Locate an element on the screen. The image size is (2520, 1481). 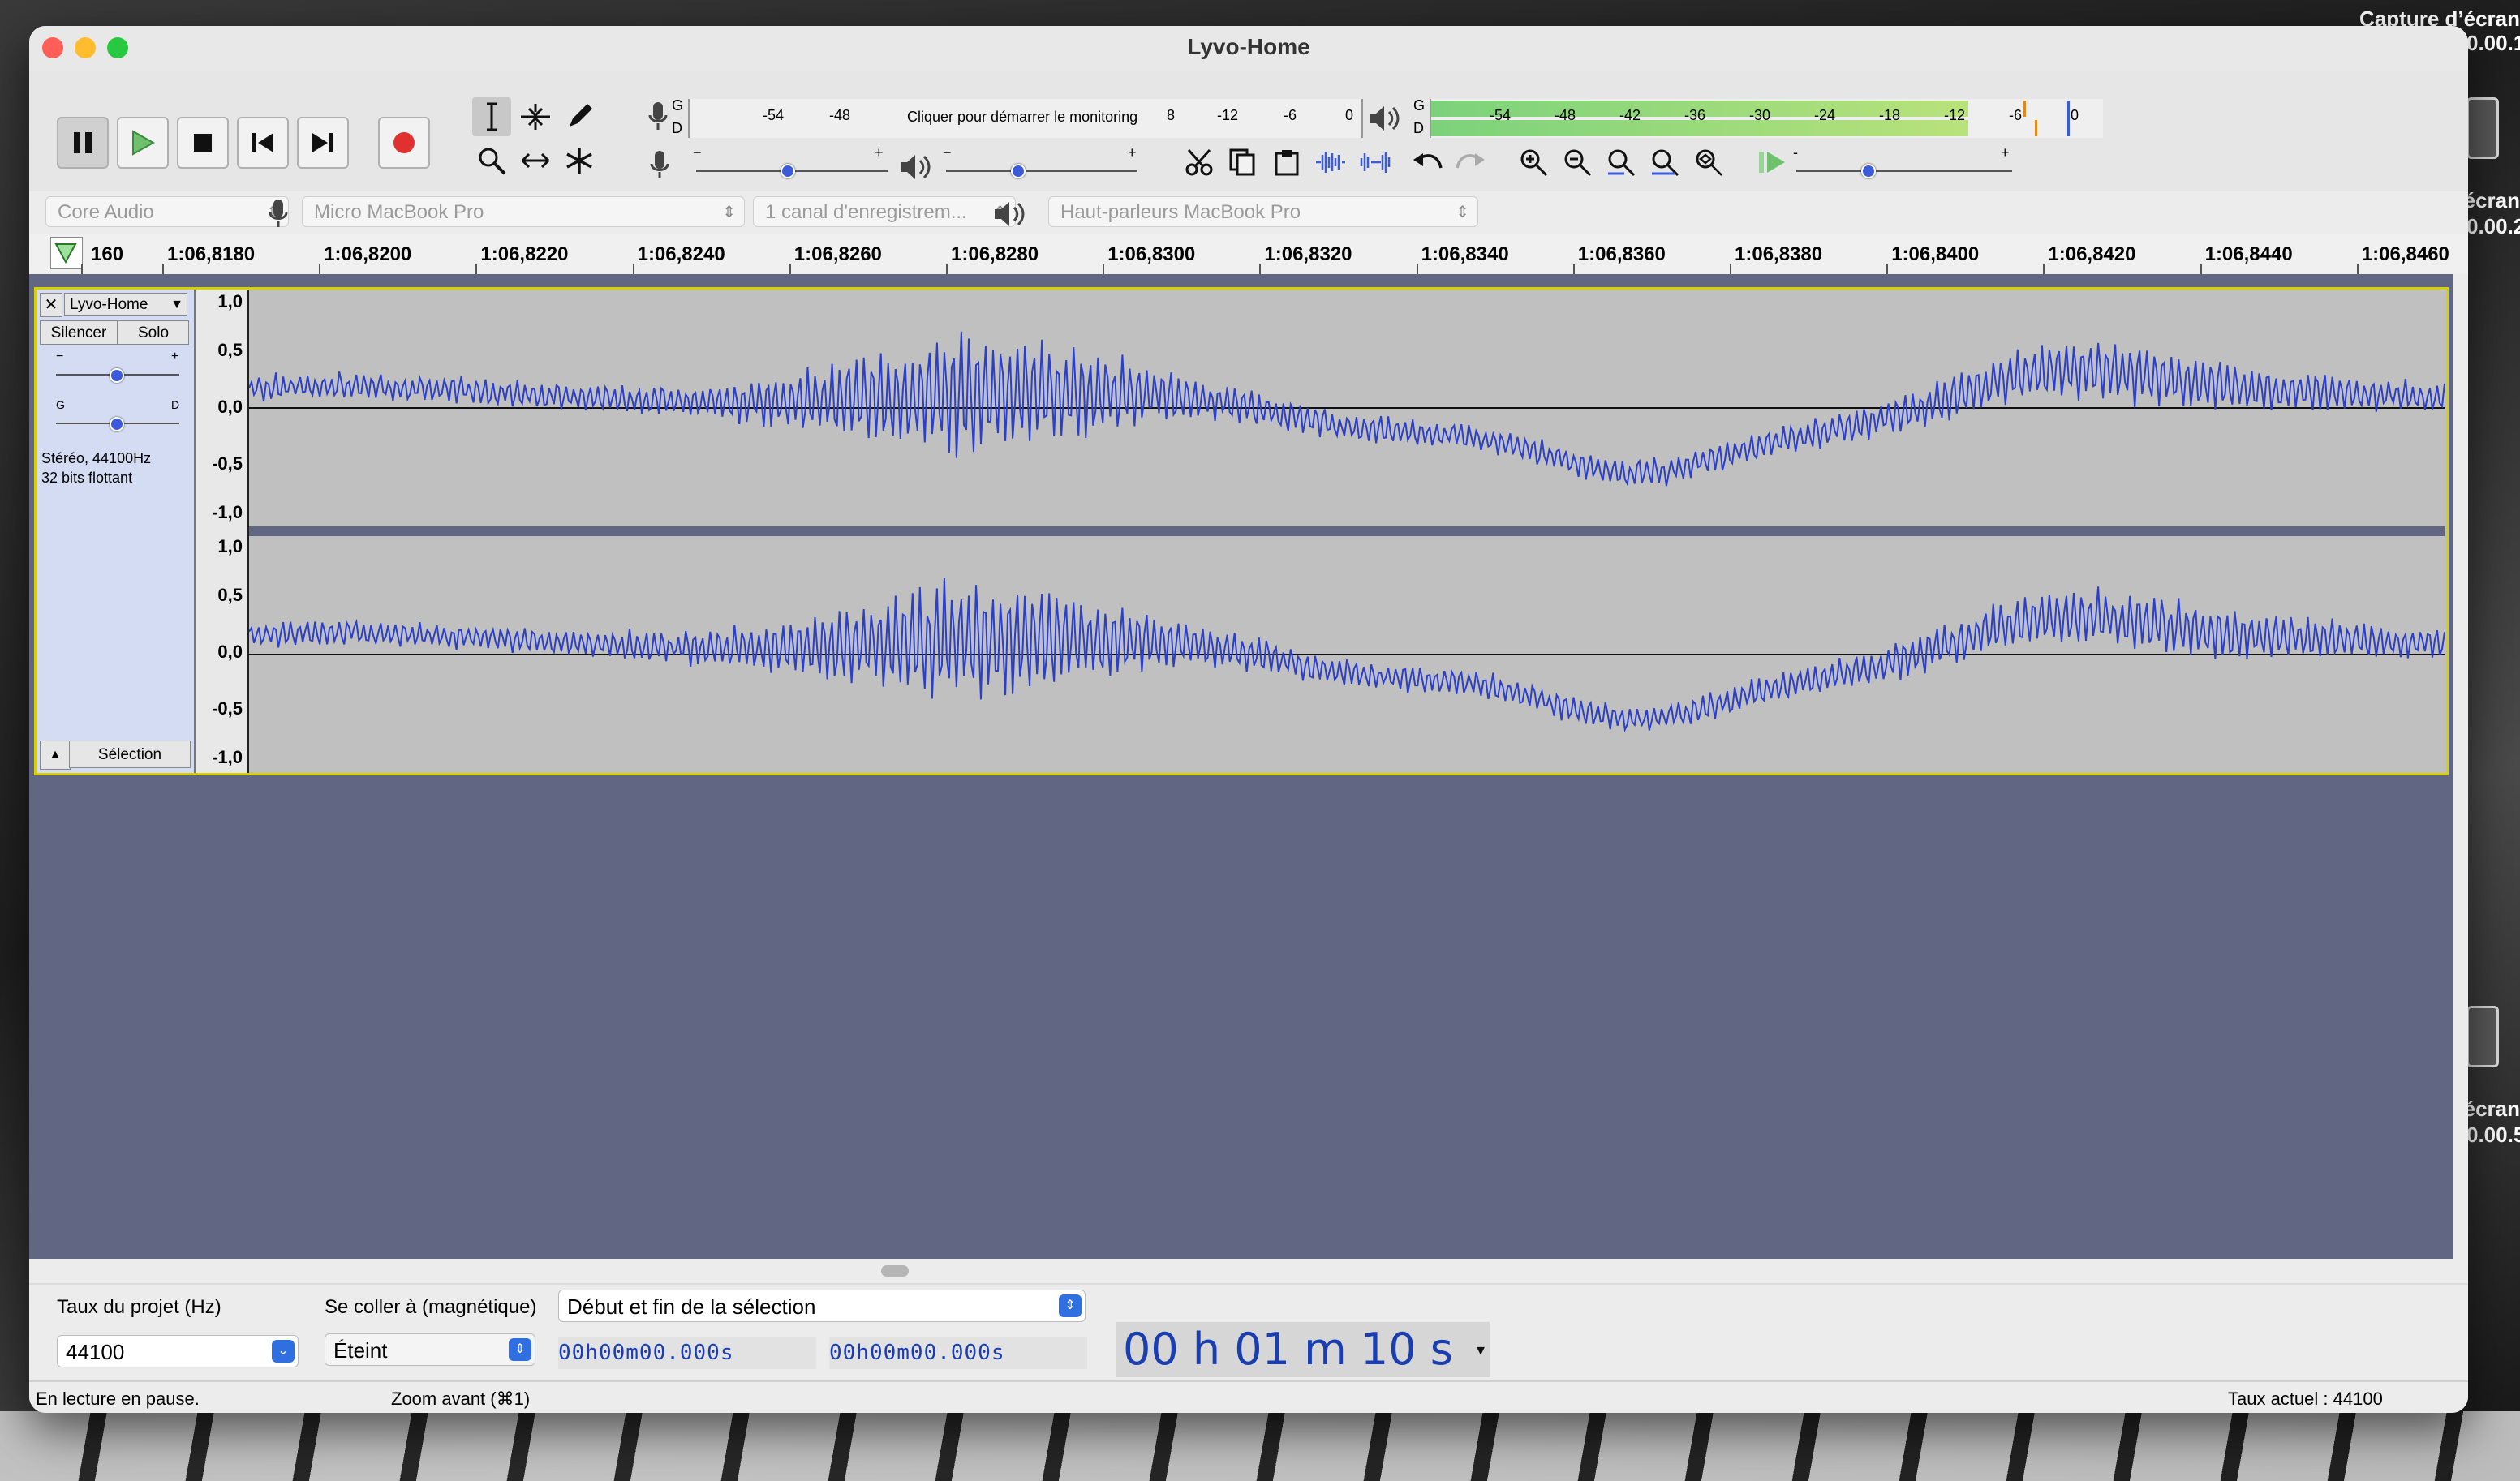
collapse-track-button: ▲ is located at coordinates (55, 755).